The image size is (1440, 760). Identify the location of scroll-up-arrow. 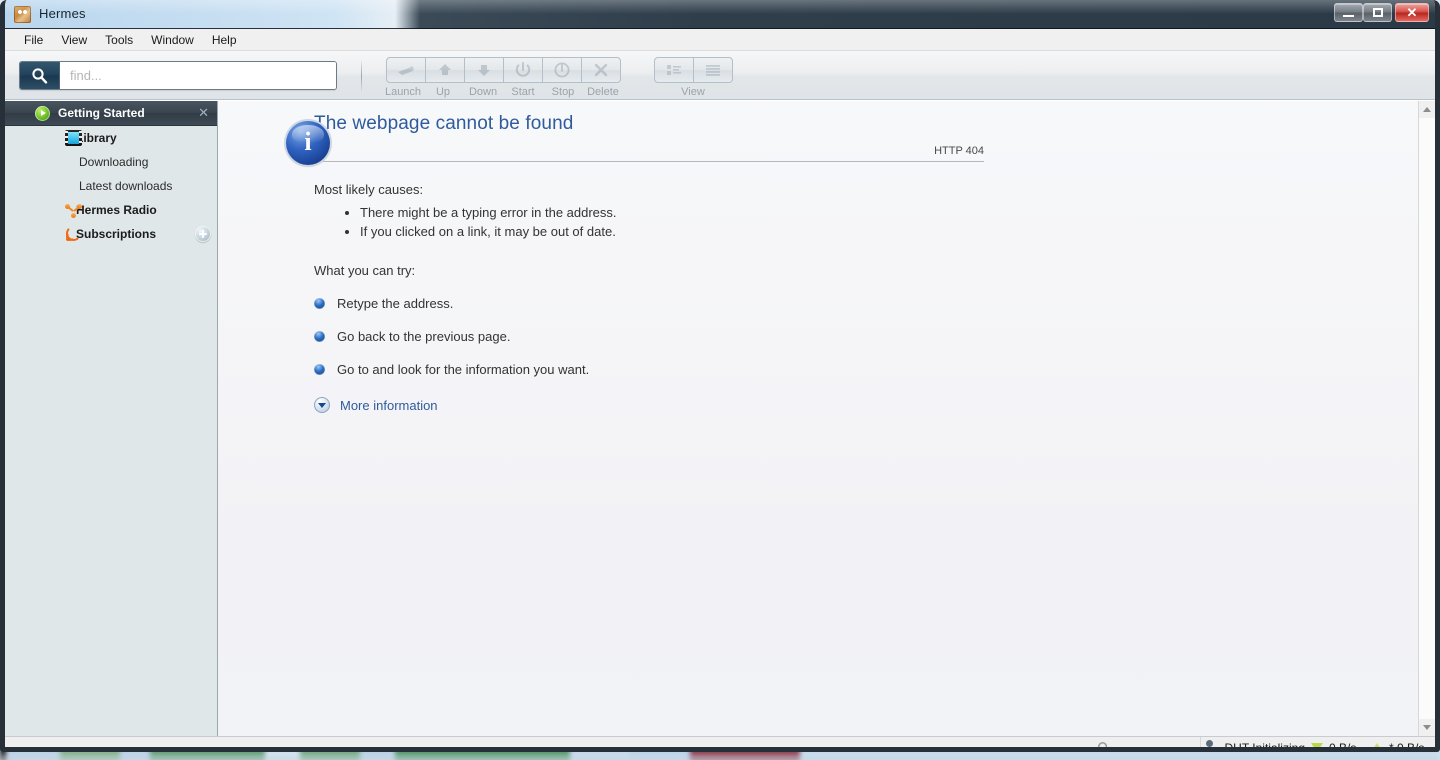
(1427, 109).